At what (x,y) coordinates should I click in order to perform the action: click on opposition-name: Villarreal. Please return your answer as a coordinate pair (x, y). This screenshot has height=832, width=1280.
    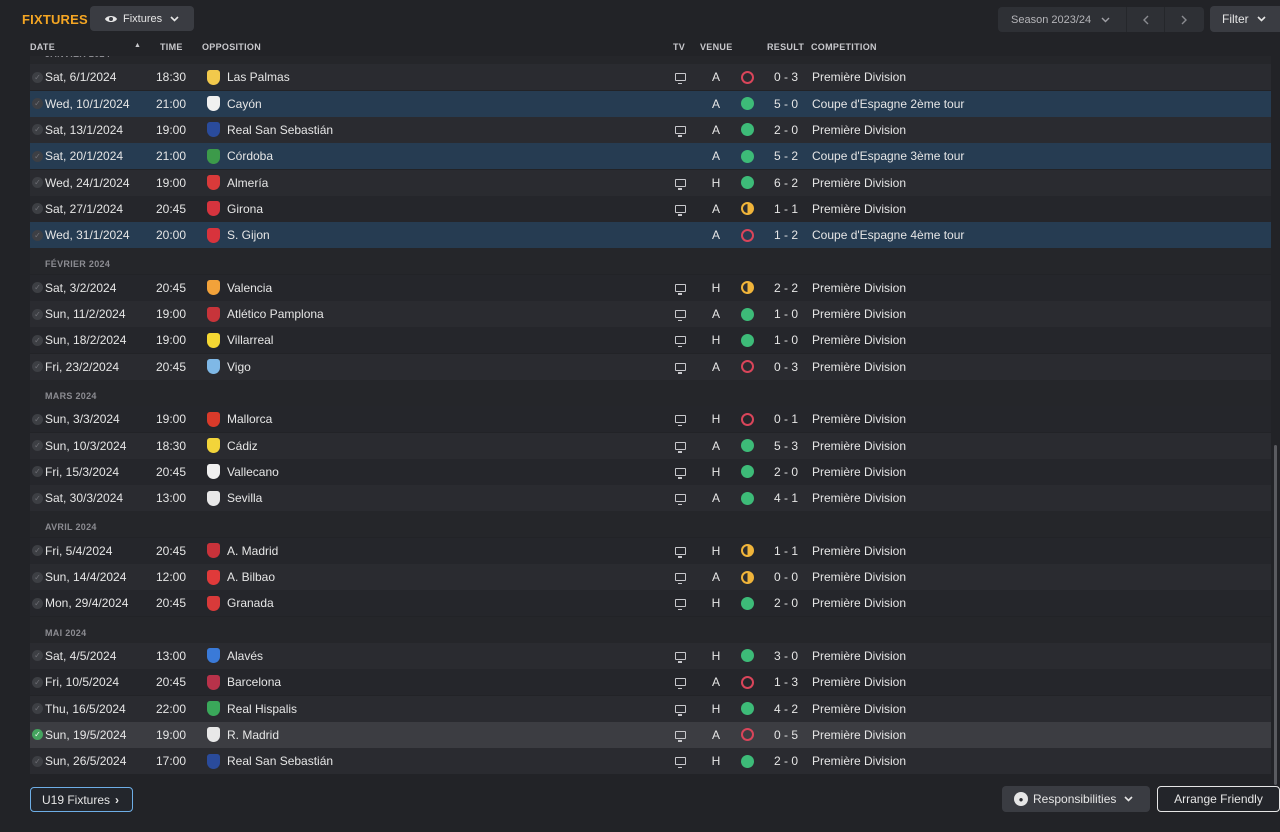
    Looking at the image, I should click on (377, 340).